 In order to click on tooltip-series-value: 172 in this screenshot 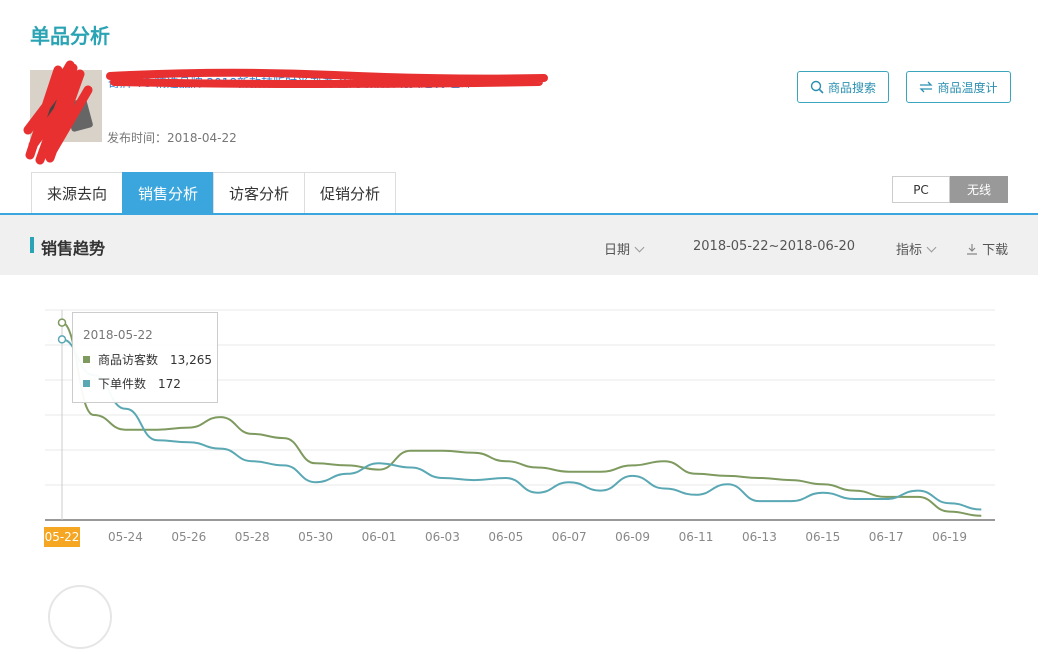, I will do `click(169, 383)`.